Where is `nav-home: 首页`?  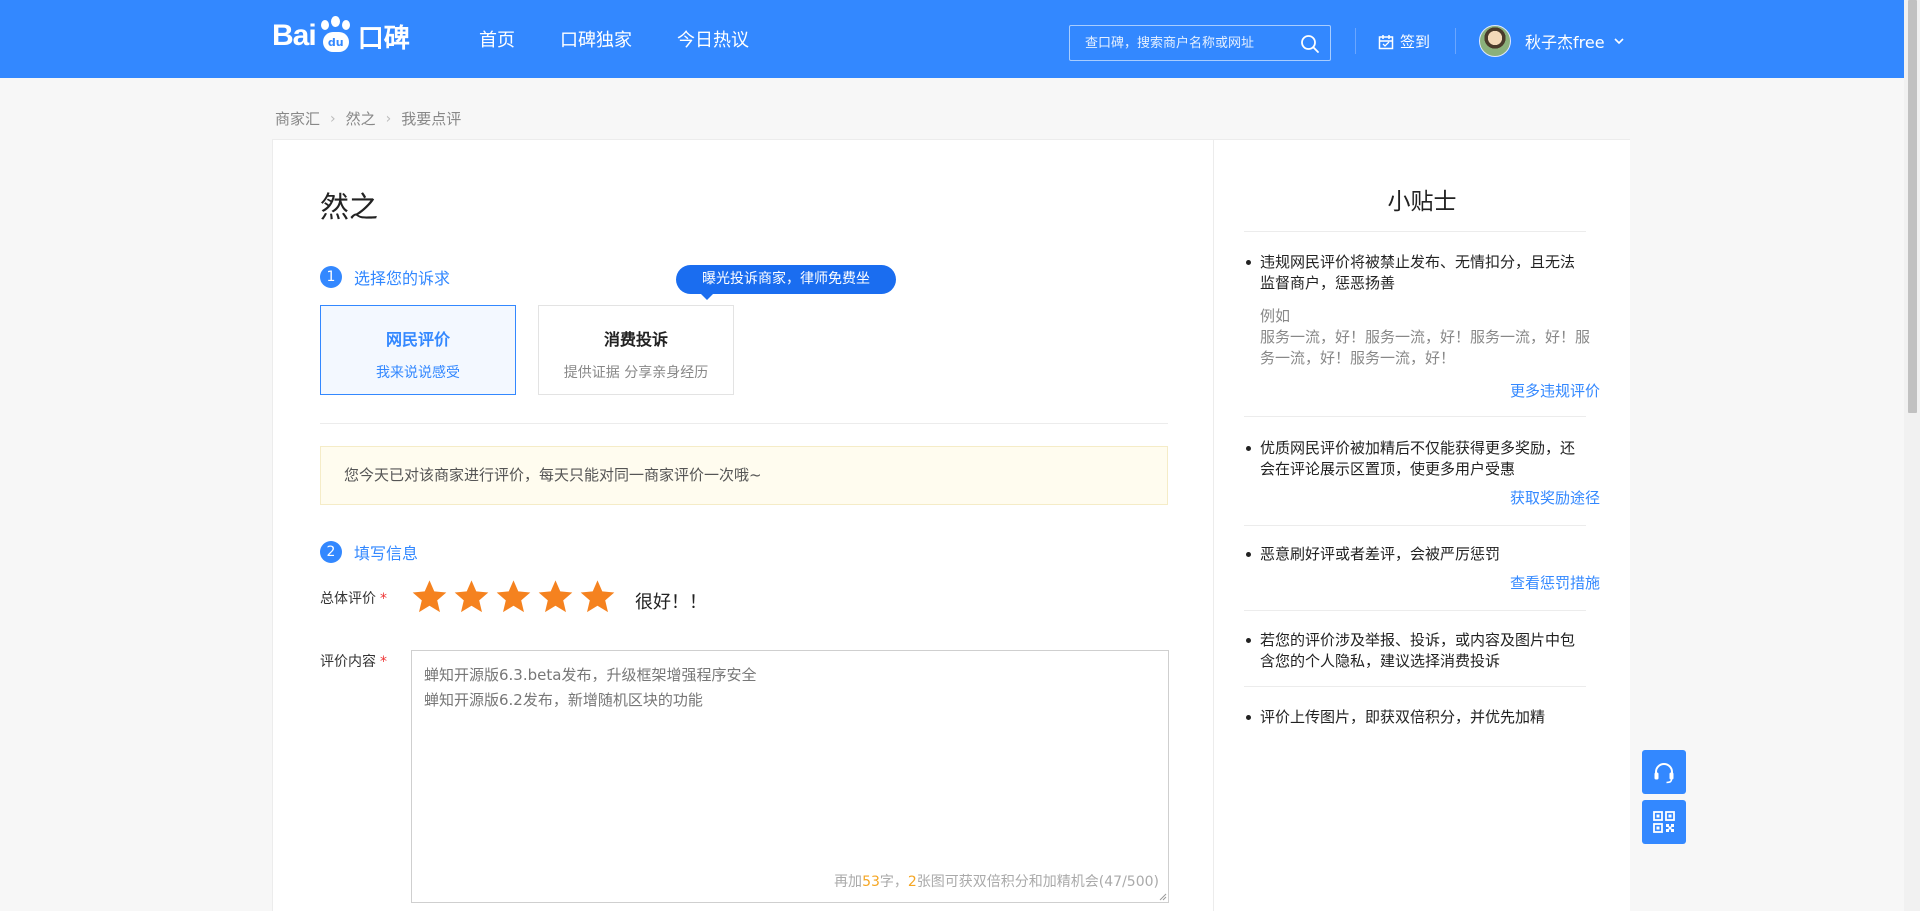
nav-home: 首页 is located at coordinates (497, 39).